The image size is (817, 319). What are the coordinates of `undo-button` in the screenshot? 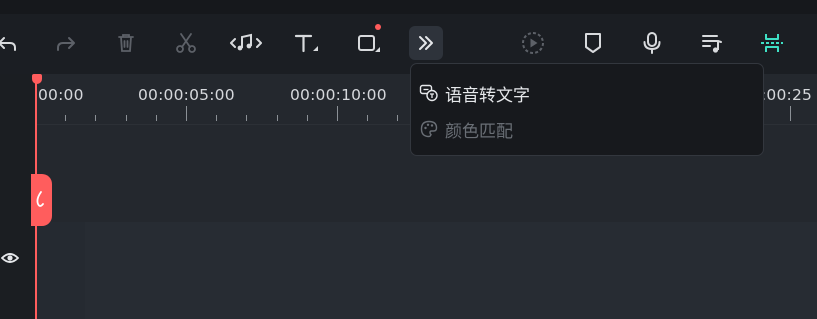 It's located at (12, 43).